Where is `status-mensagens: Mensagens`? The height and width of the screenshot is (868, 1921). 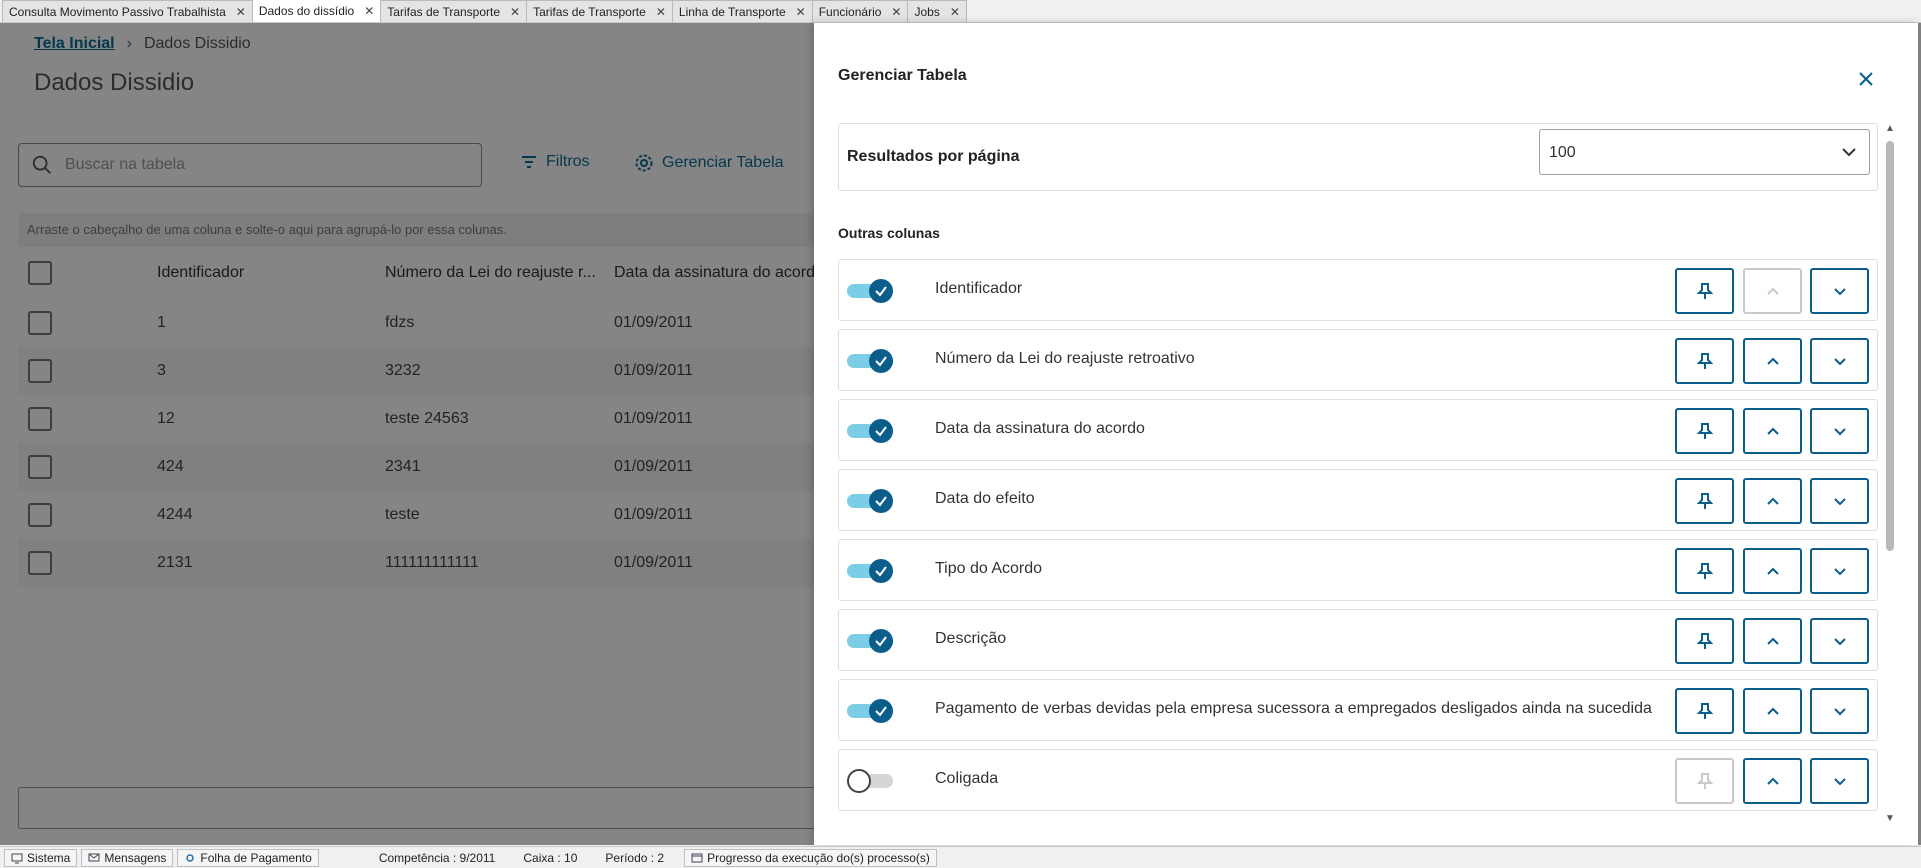
status-mensagens: Mensagens is located at coordinates (127, 857).